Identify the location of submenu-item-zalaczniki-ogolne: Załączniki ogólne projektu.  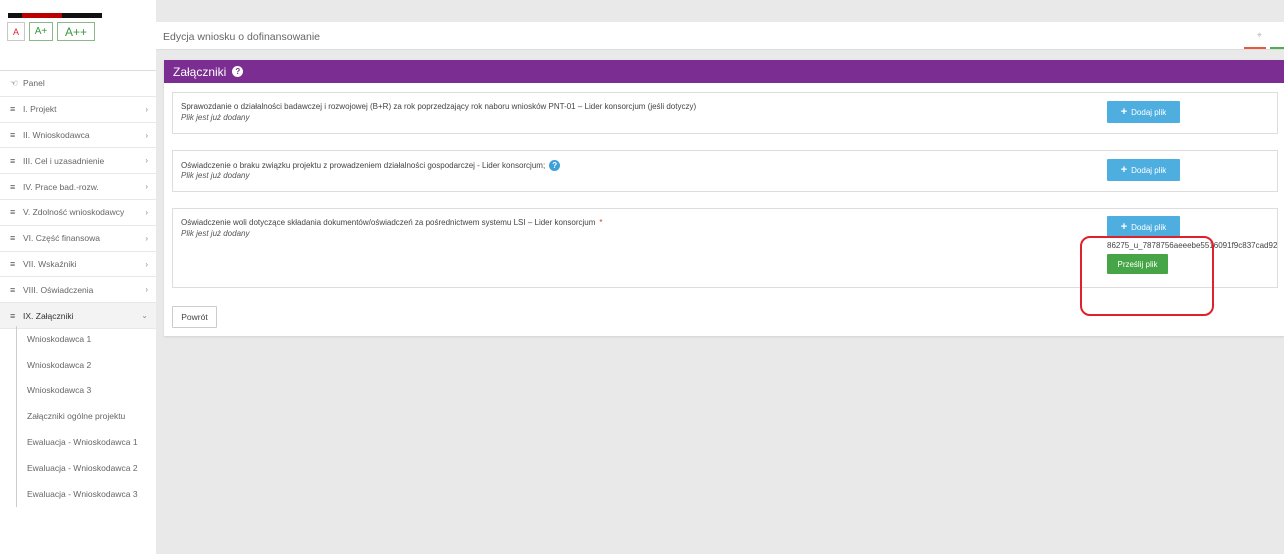
(86, 416).